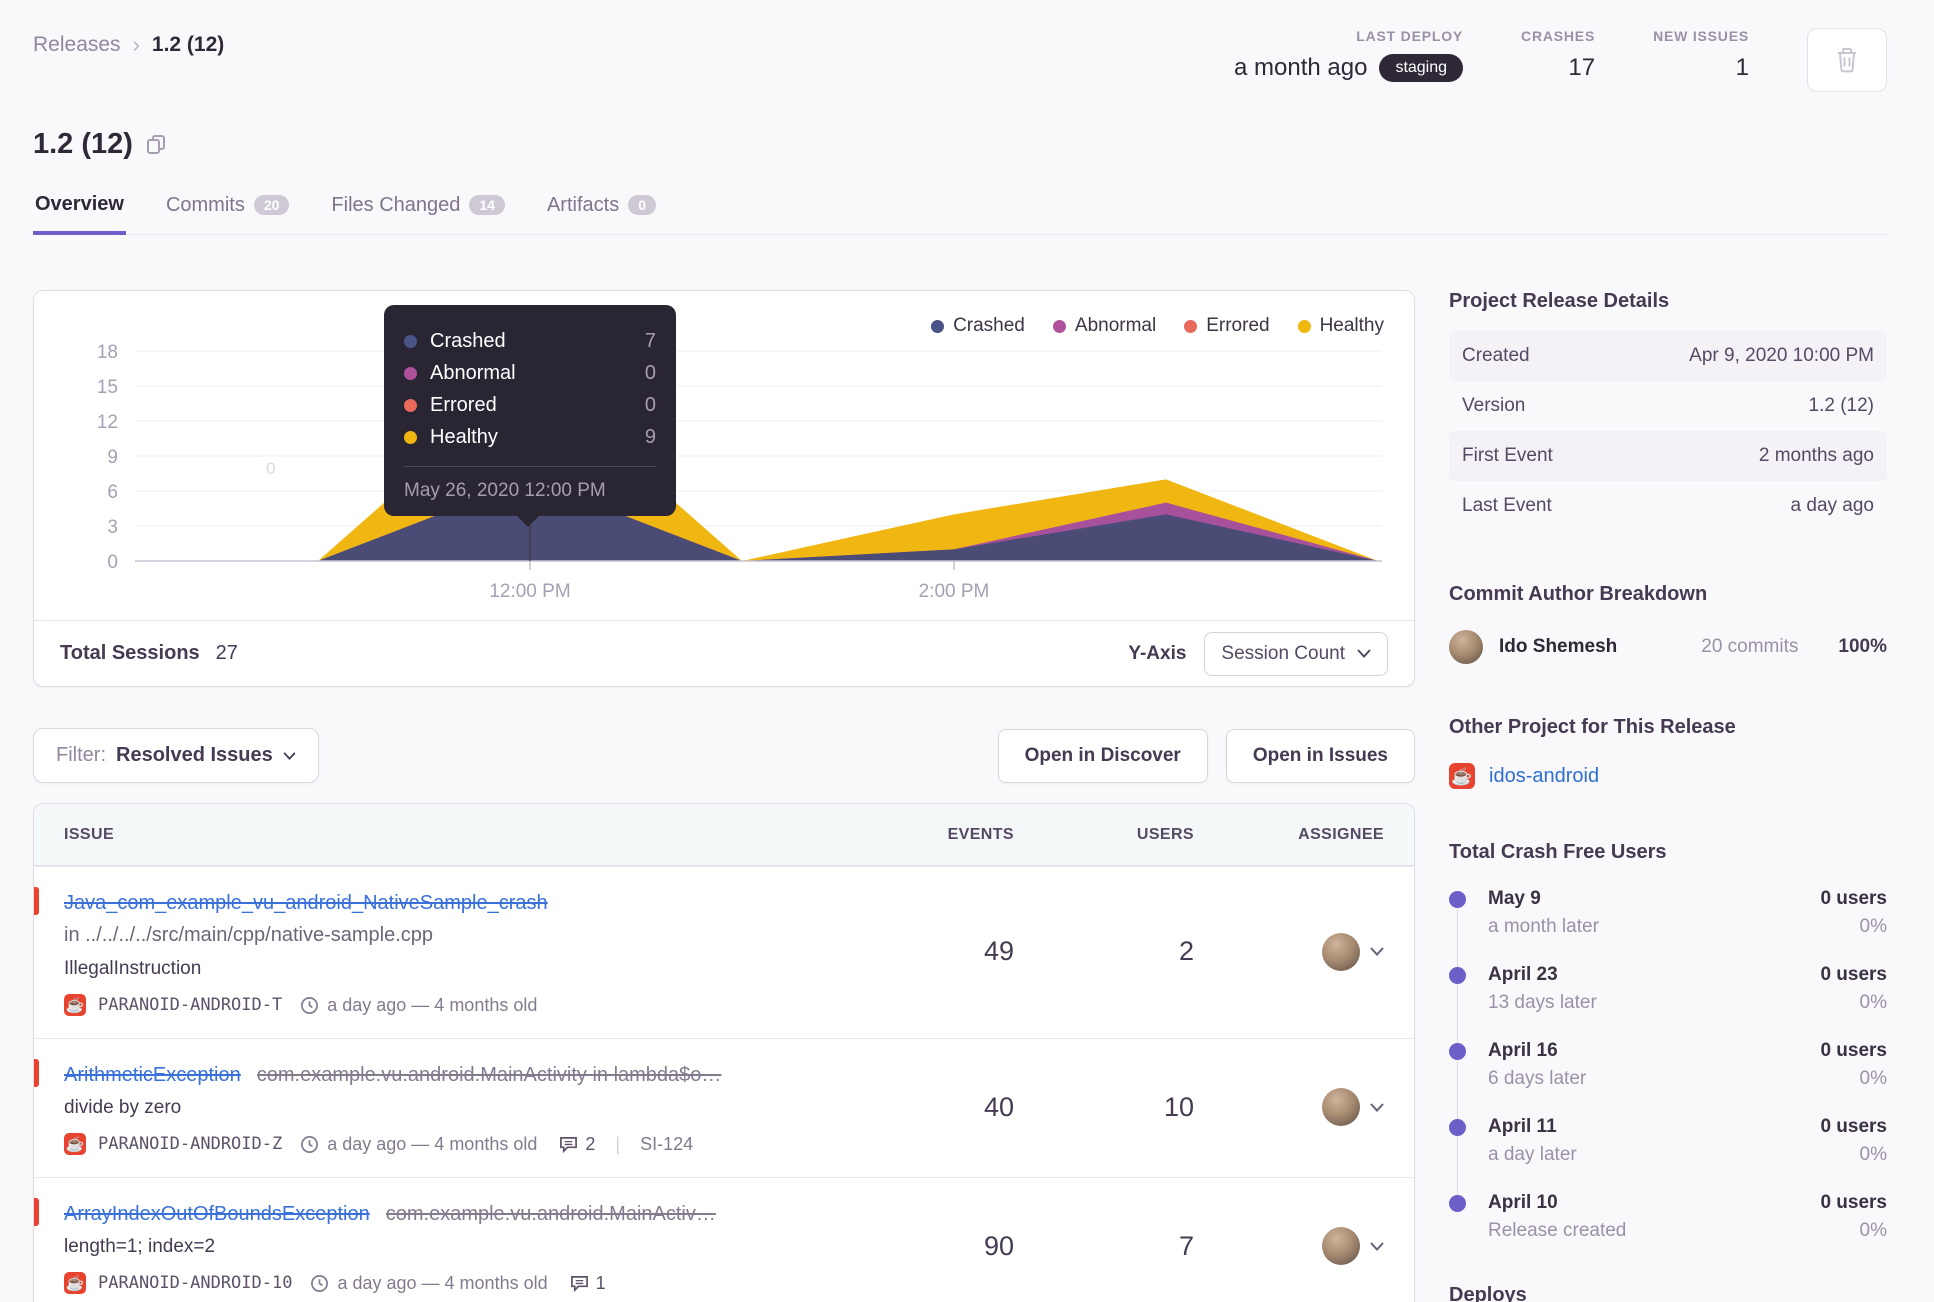 The height and width of the screenshot is (1302, 1934). What do you see at coordinates (1862, 646) in the screenshot?
I see `author-percent: 100%` at bounding box center [1862, 646].